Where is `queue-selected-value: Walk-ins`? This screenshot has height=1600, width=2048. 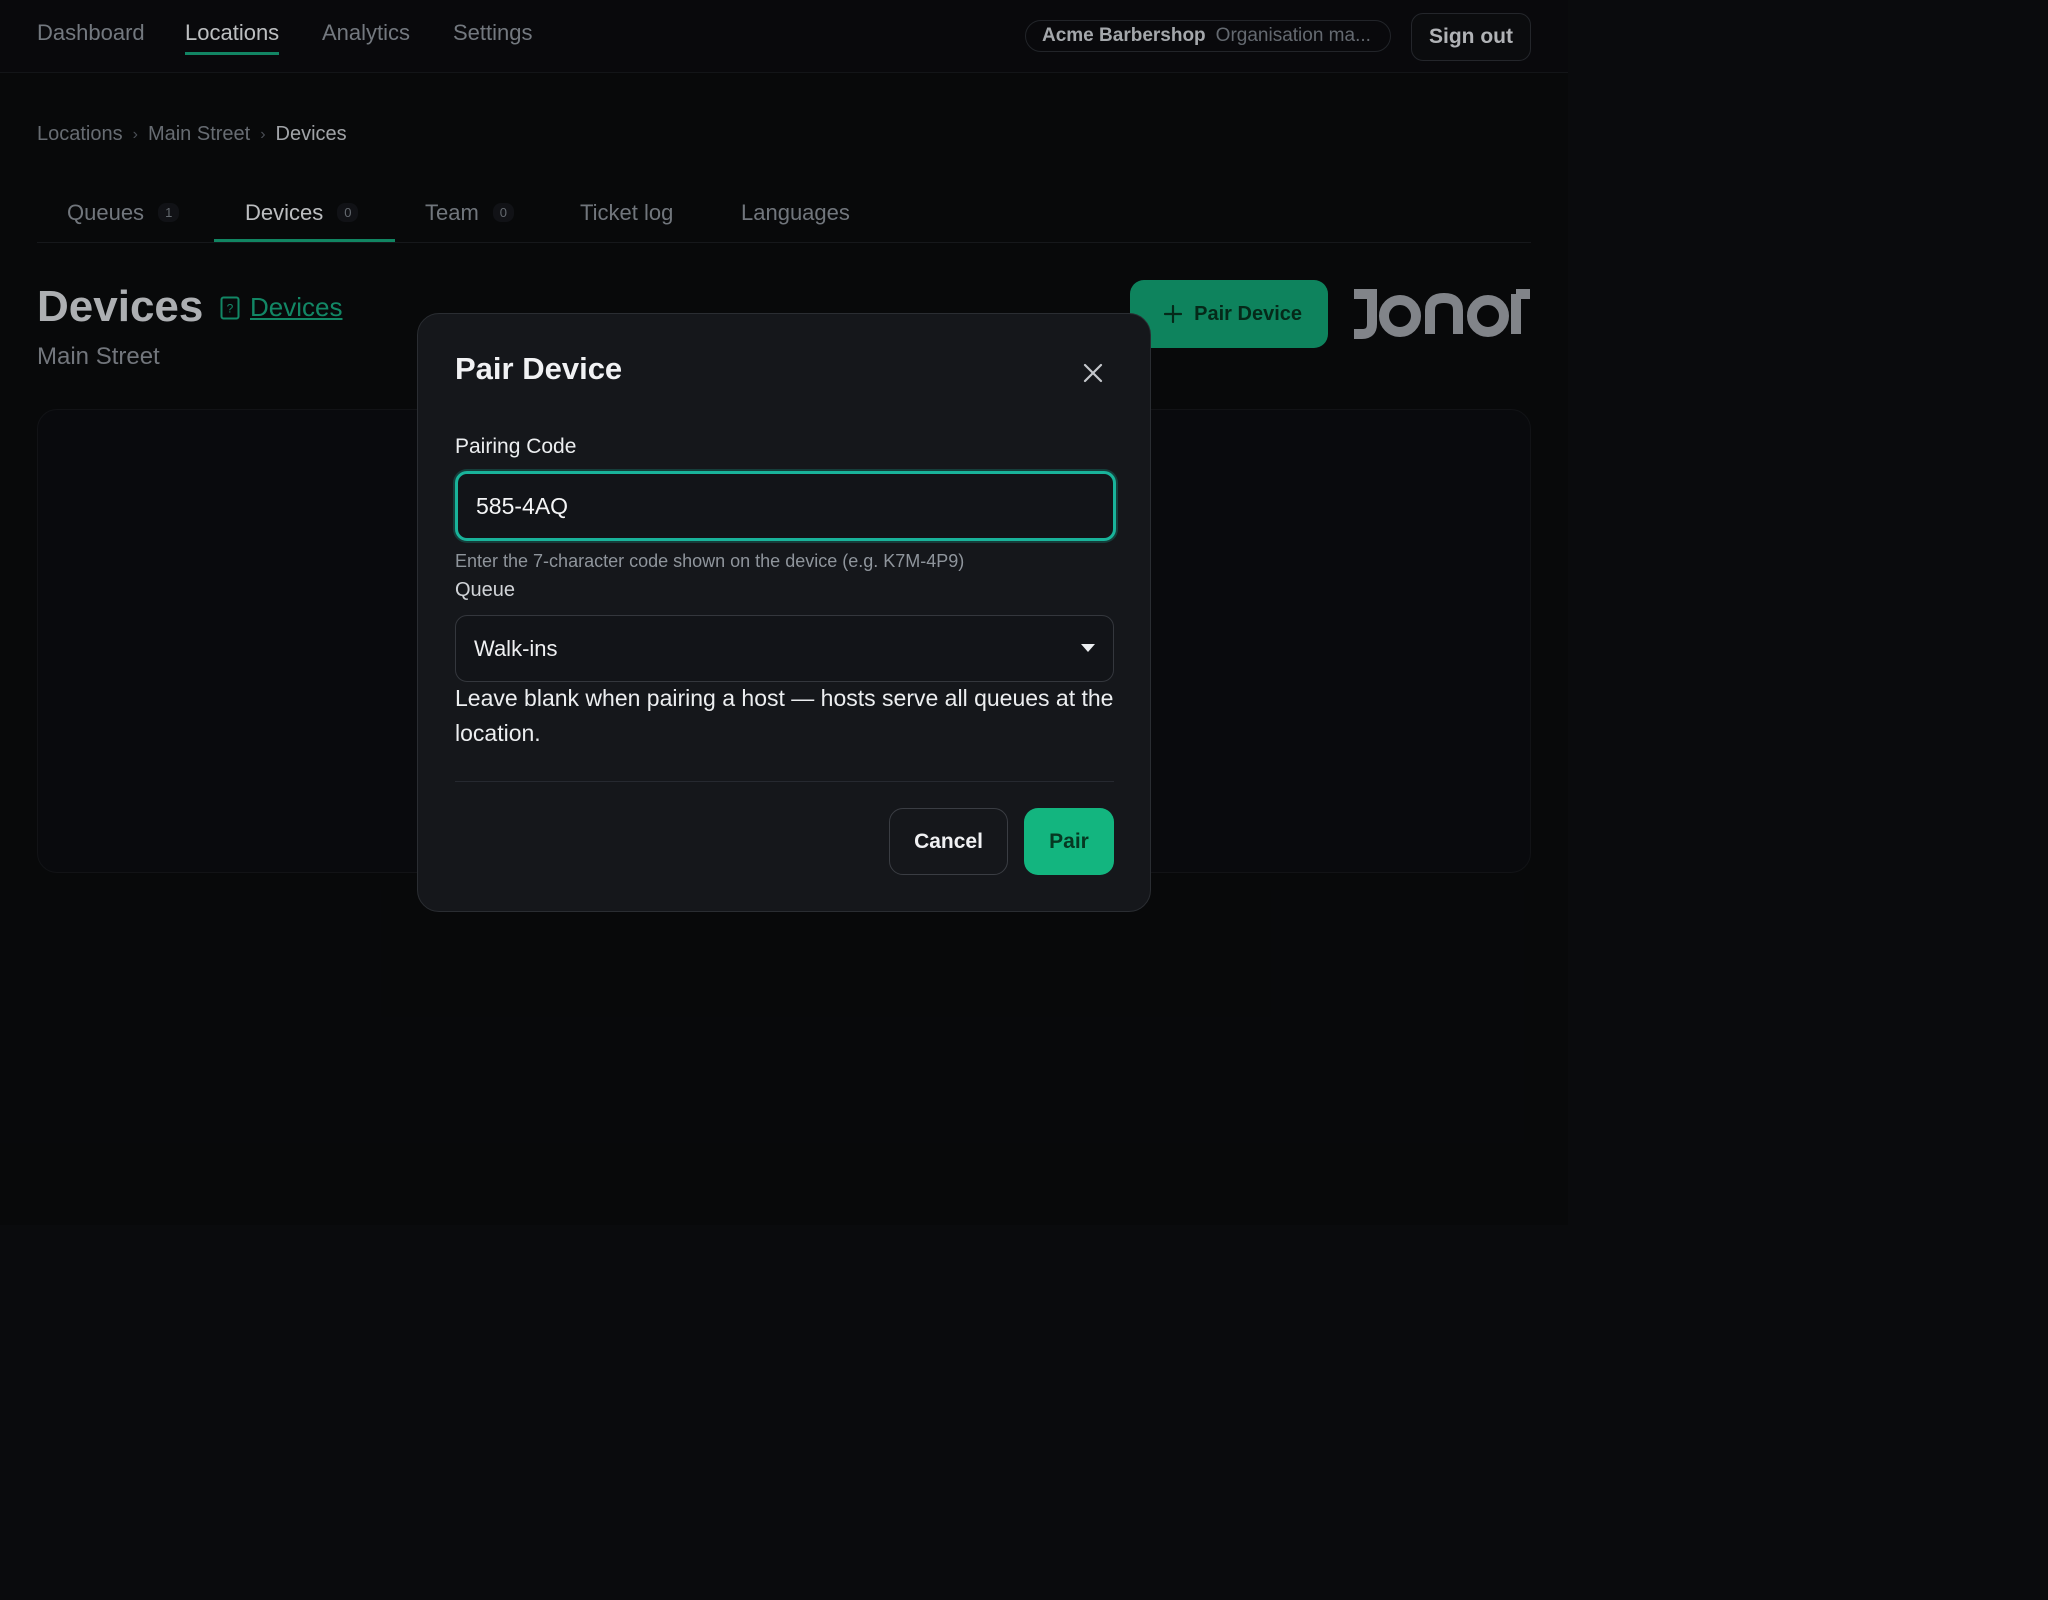
queue-selected-value: Walk-ins is located at coordinates (516, 648).